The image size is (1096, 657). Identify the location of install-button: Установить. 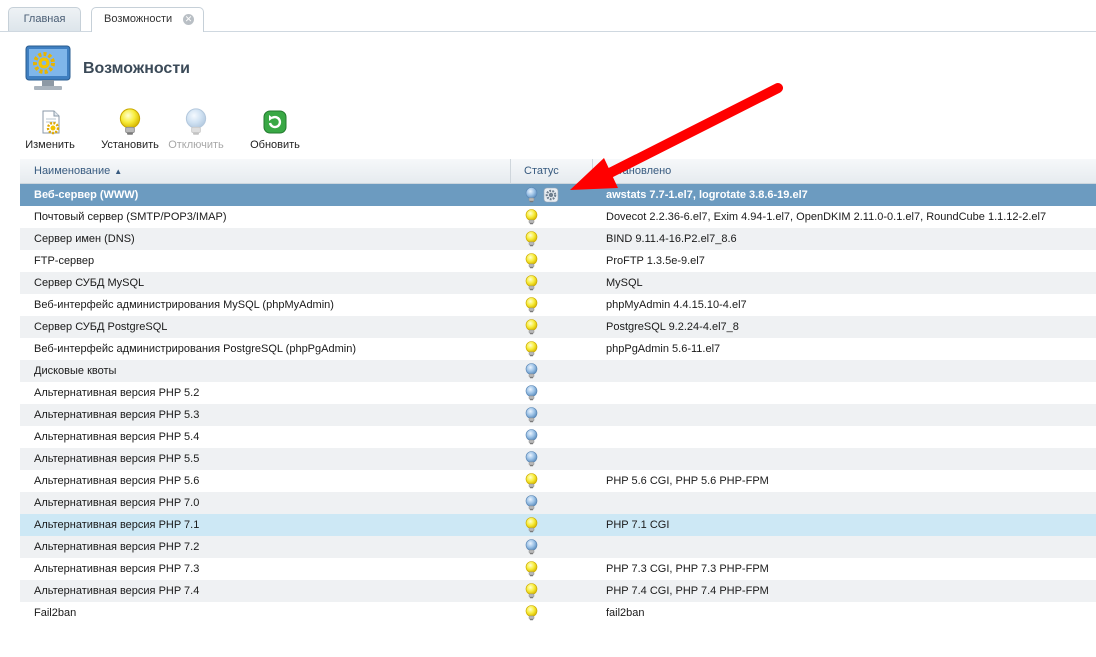
(130, 129).